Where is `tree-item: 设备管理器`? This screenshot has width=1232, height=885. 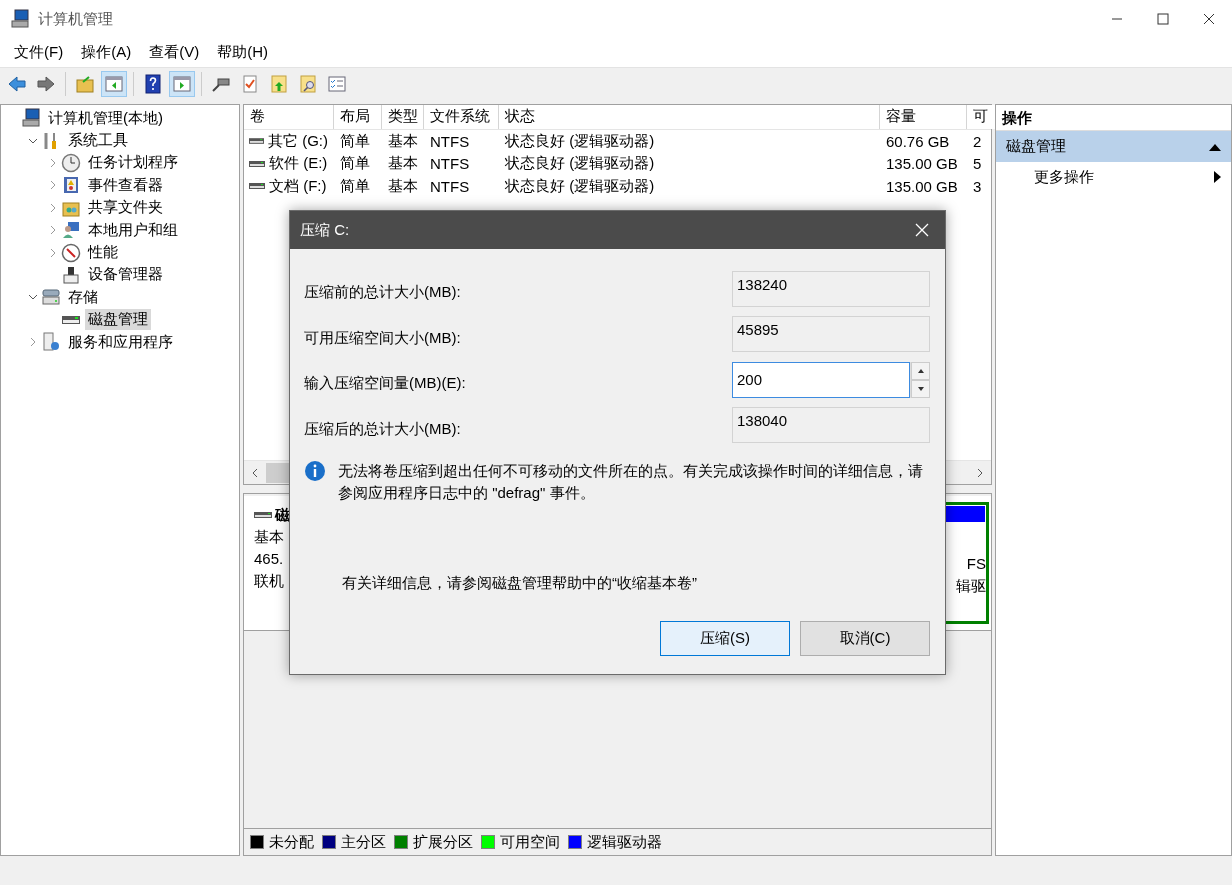 tree-item: 设备管理器 is located at coordinates (125, 275).